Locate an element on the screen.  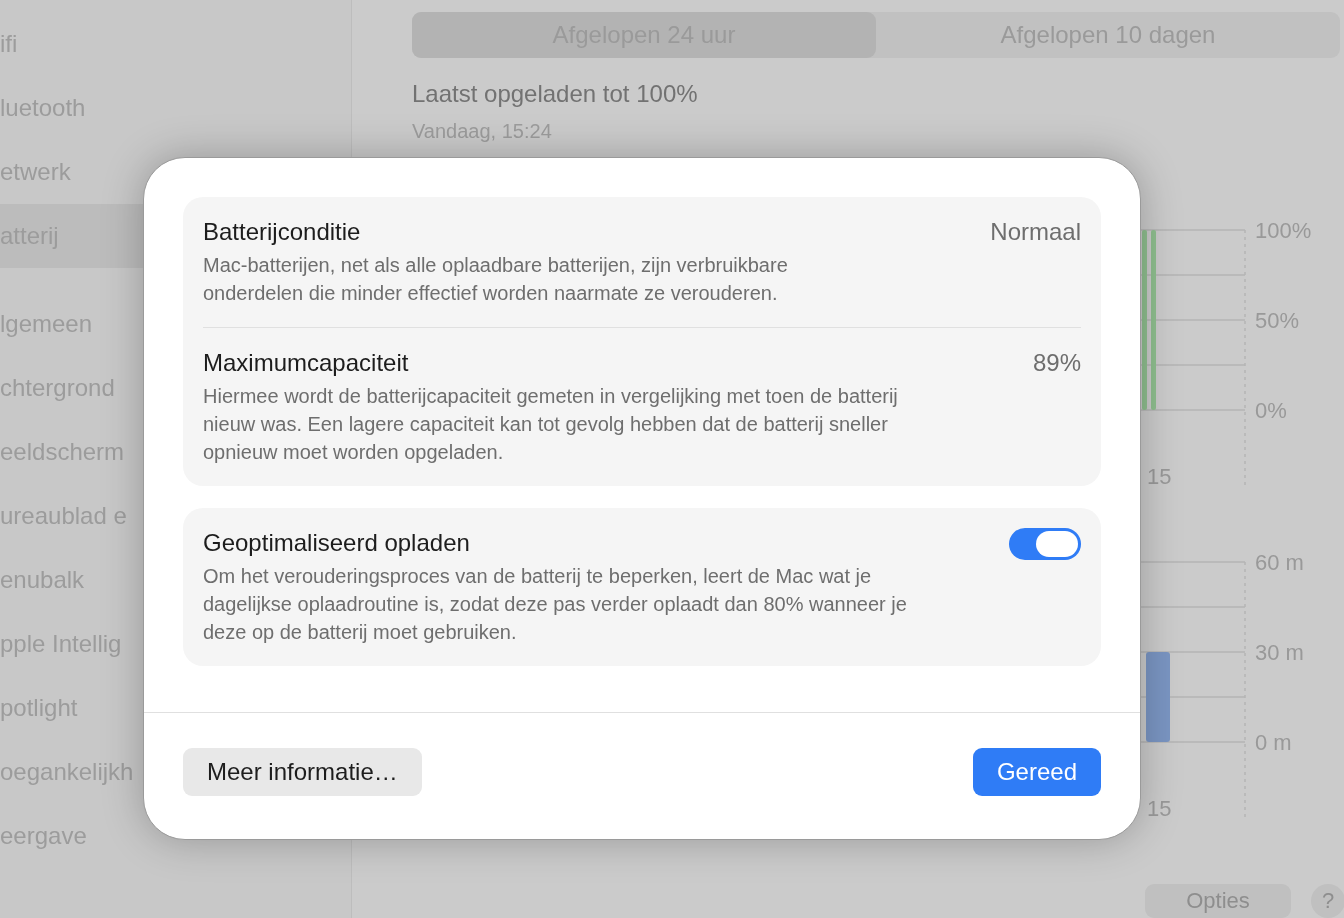
setting-description: Mac-batterijen, net als alle oplaadbare batterijen, zijn verbruikbare onderdelen die minder effectief worden naarmate ze verouderen. is located at coordinates (496, 279).